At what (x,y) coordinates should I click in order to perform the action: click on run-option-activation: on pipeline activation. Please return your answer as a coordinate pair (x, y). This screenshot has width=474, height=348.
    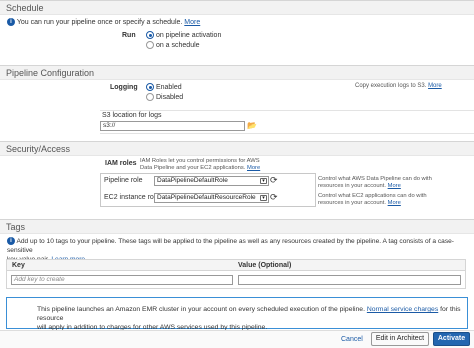
    Looking at the image, I should click on (183, 35).